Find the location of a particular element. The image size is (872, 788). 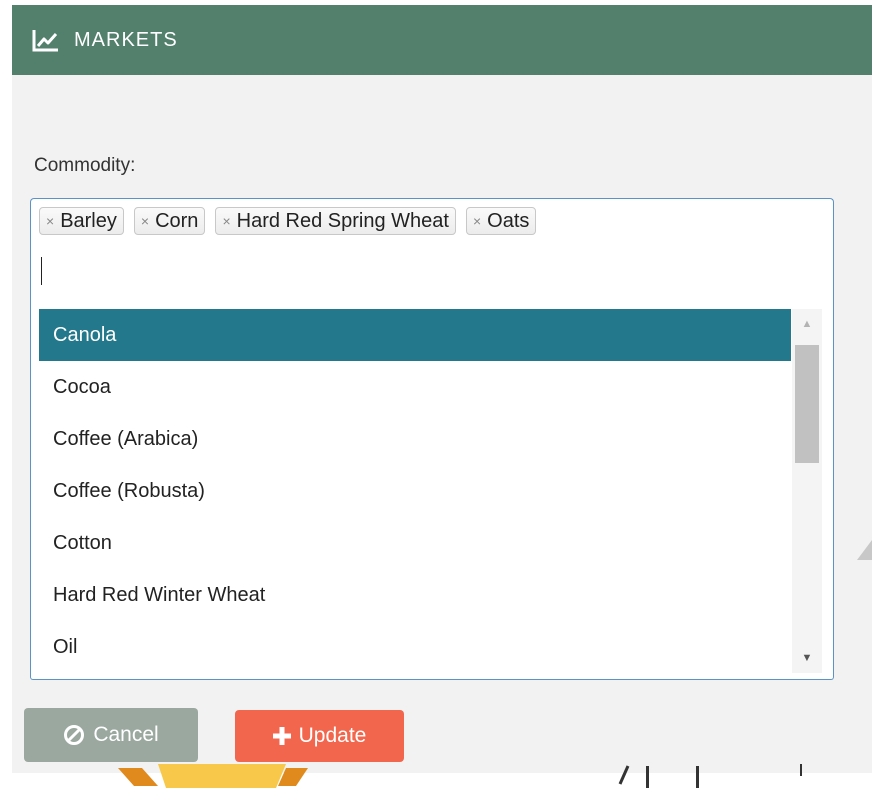

tag-corn: × Corn is located at coordinates (169, 221).